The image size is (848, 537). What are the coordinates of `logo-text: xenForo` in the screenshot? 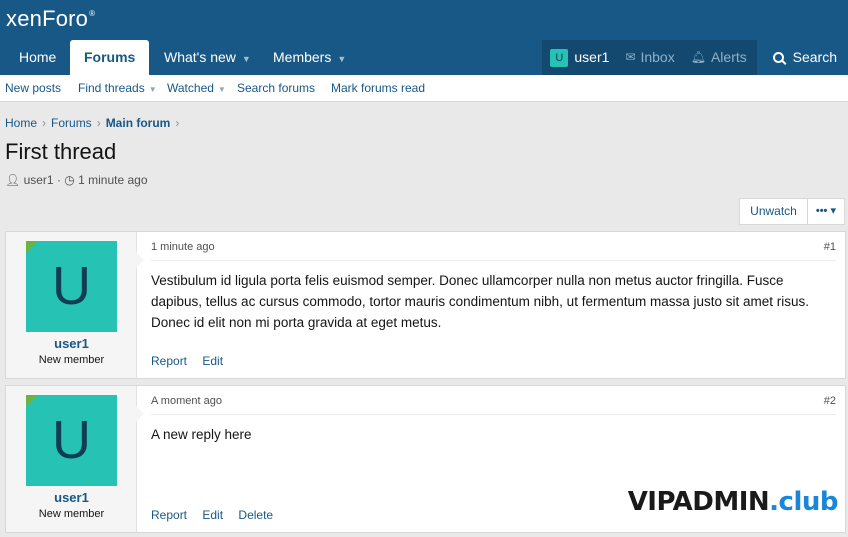 It's located at (47, 18).